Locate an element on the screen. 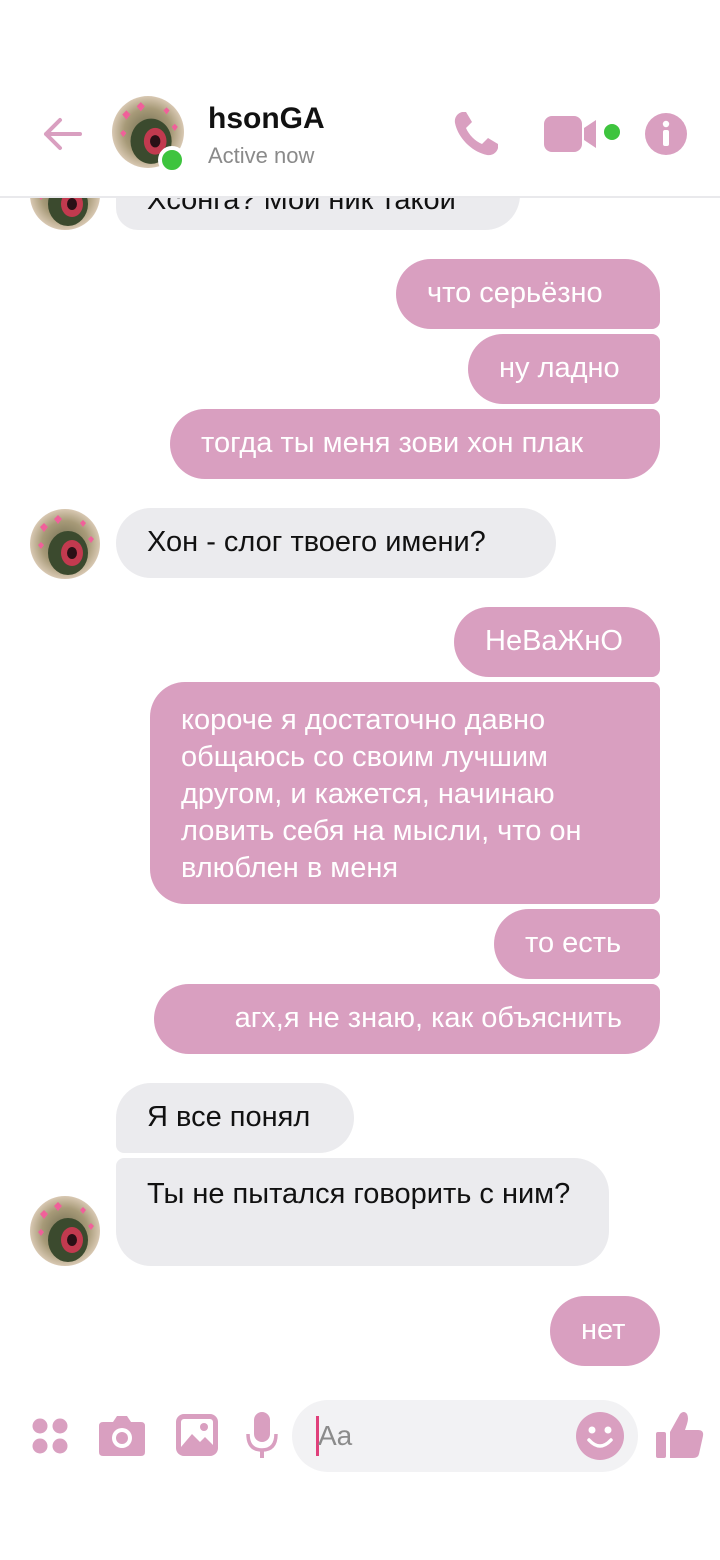 This screenshot has width=720, height=1560. thumbs-up-icon is located at coordinates (680, 1435).